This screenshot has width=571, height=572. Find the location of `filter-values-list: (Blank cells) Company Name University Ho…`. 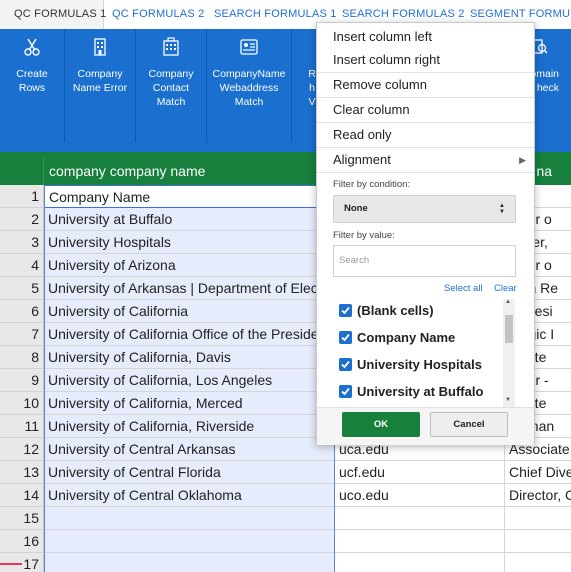

filter-values-list: (Blank cells) Company Name University Ho… is located at coordinates (425, 353).